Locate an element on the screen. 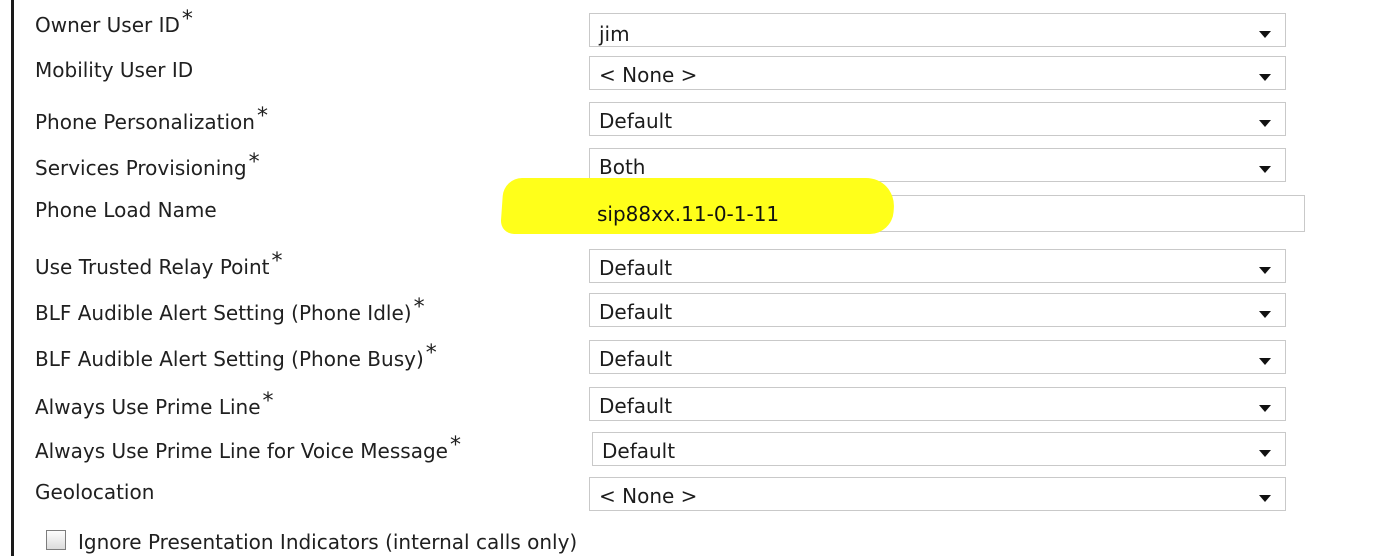 The height and width of the screenshot is (556, 1398). always-use-prime-line-voice-message-label: Always Use Prime Line for Voice Message* is located at coordinates (248, 448).